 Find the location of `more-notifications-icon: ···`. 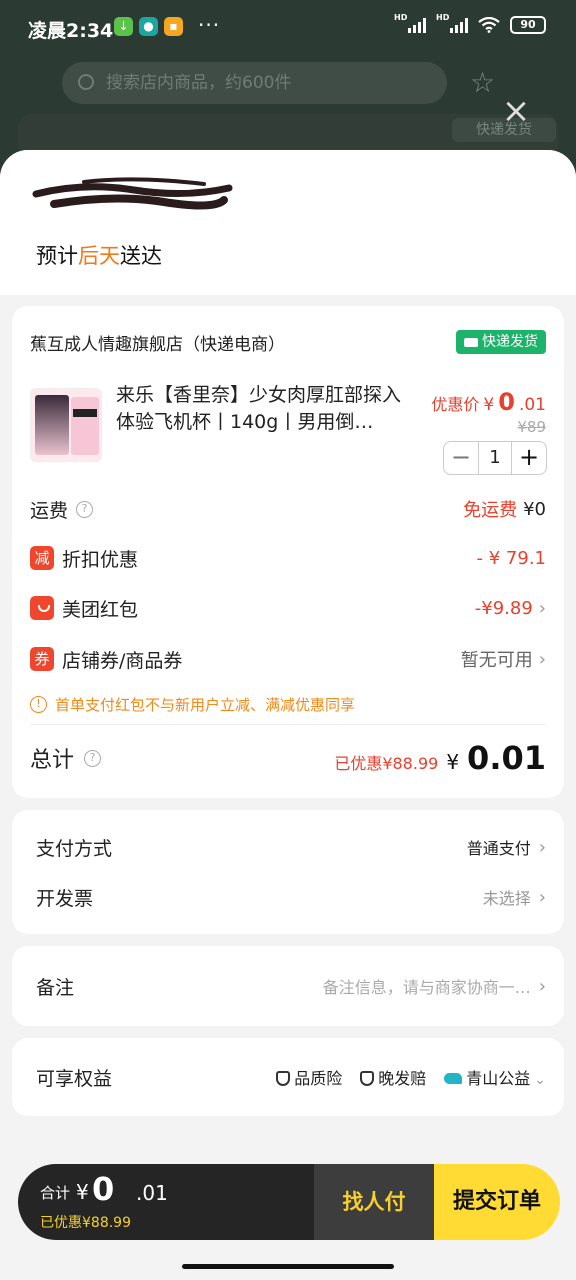

more-notifications-icon: ··· is located at coordinates (209, 25).